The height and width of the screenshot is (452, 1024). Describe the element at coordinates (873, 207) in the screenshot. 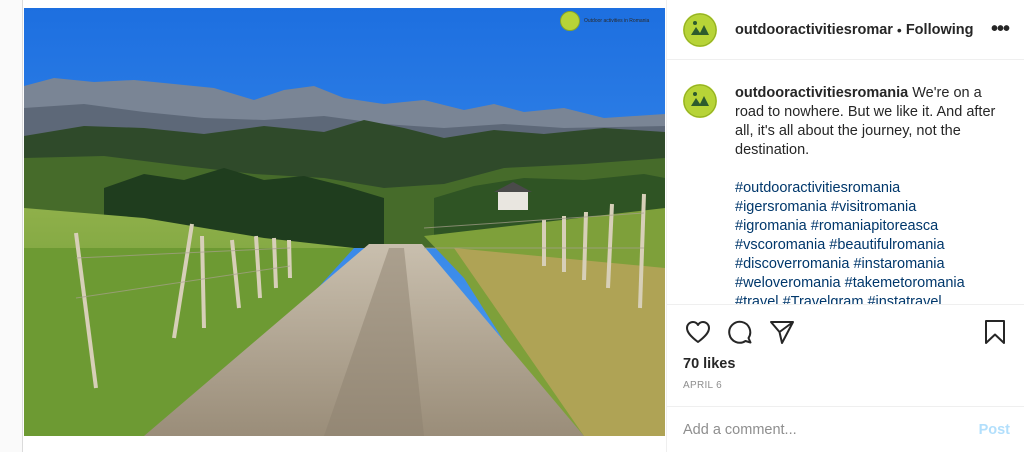

I see `hashtag-link: #visitromania` at that location.